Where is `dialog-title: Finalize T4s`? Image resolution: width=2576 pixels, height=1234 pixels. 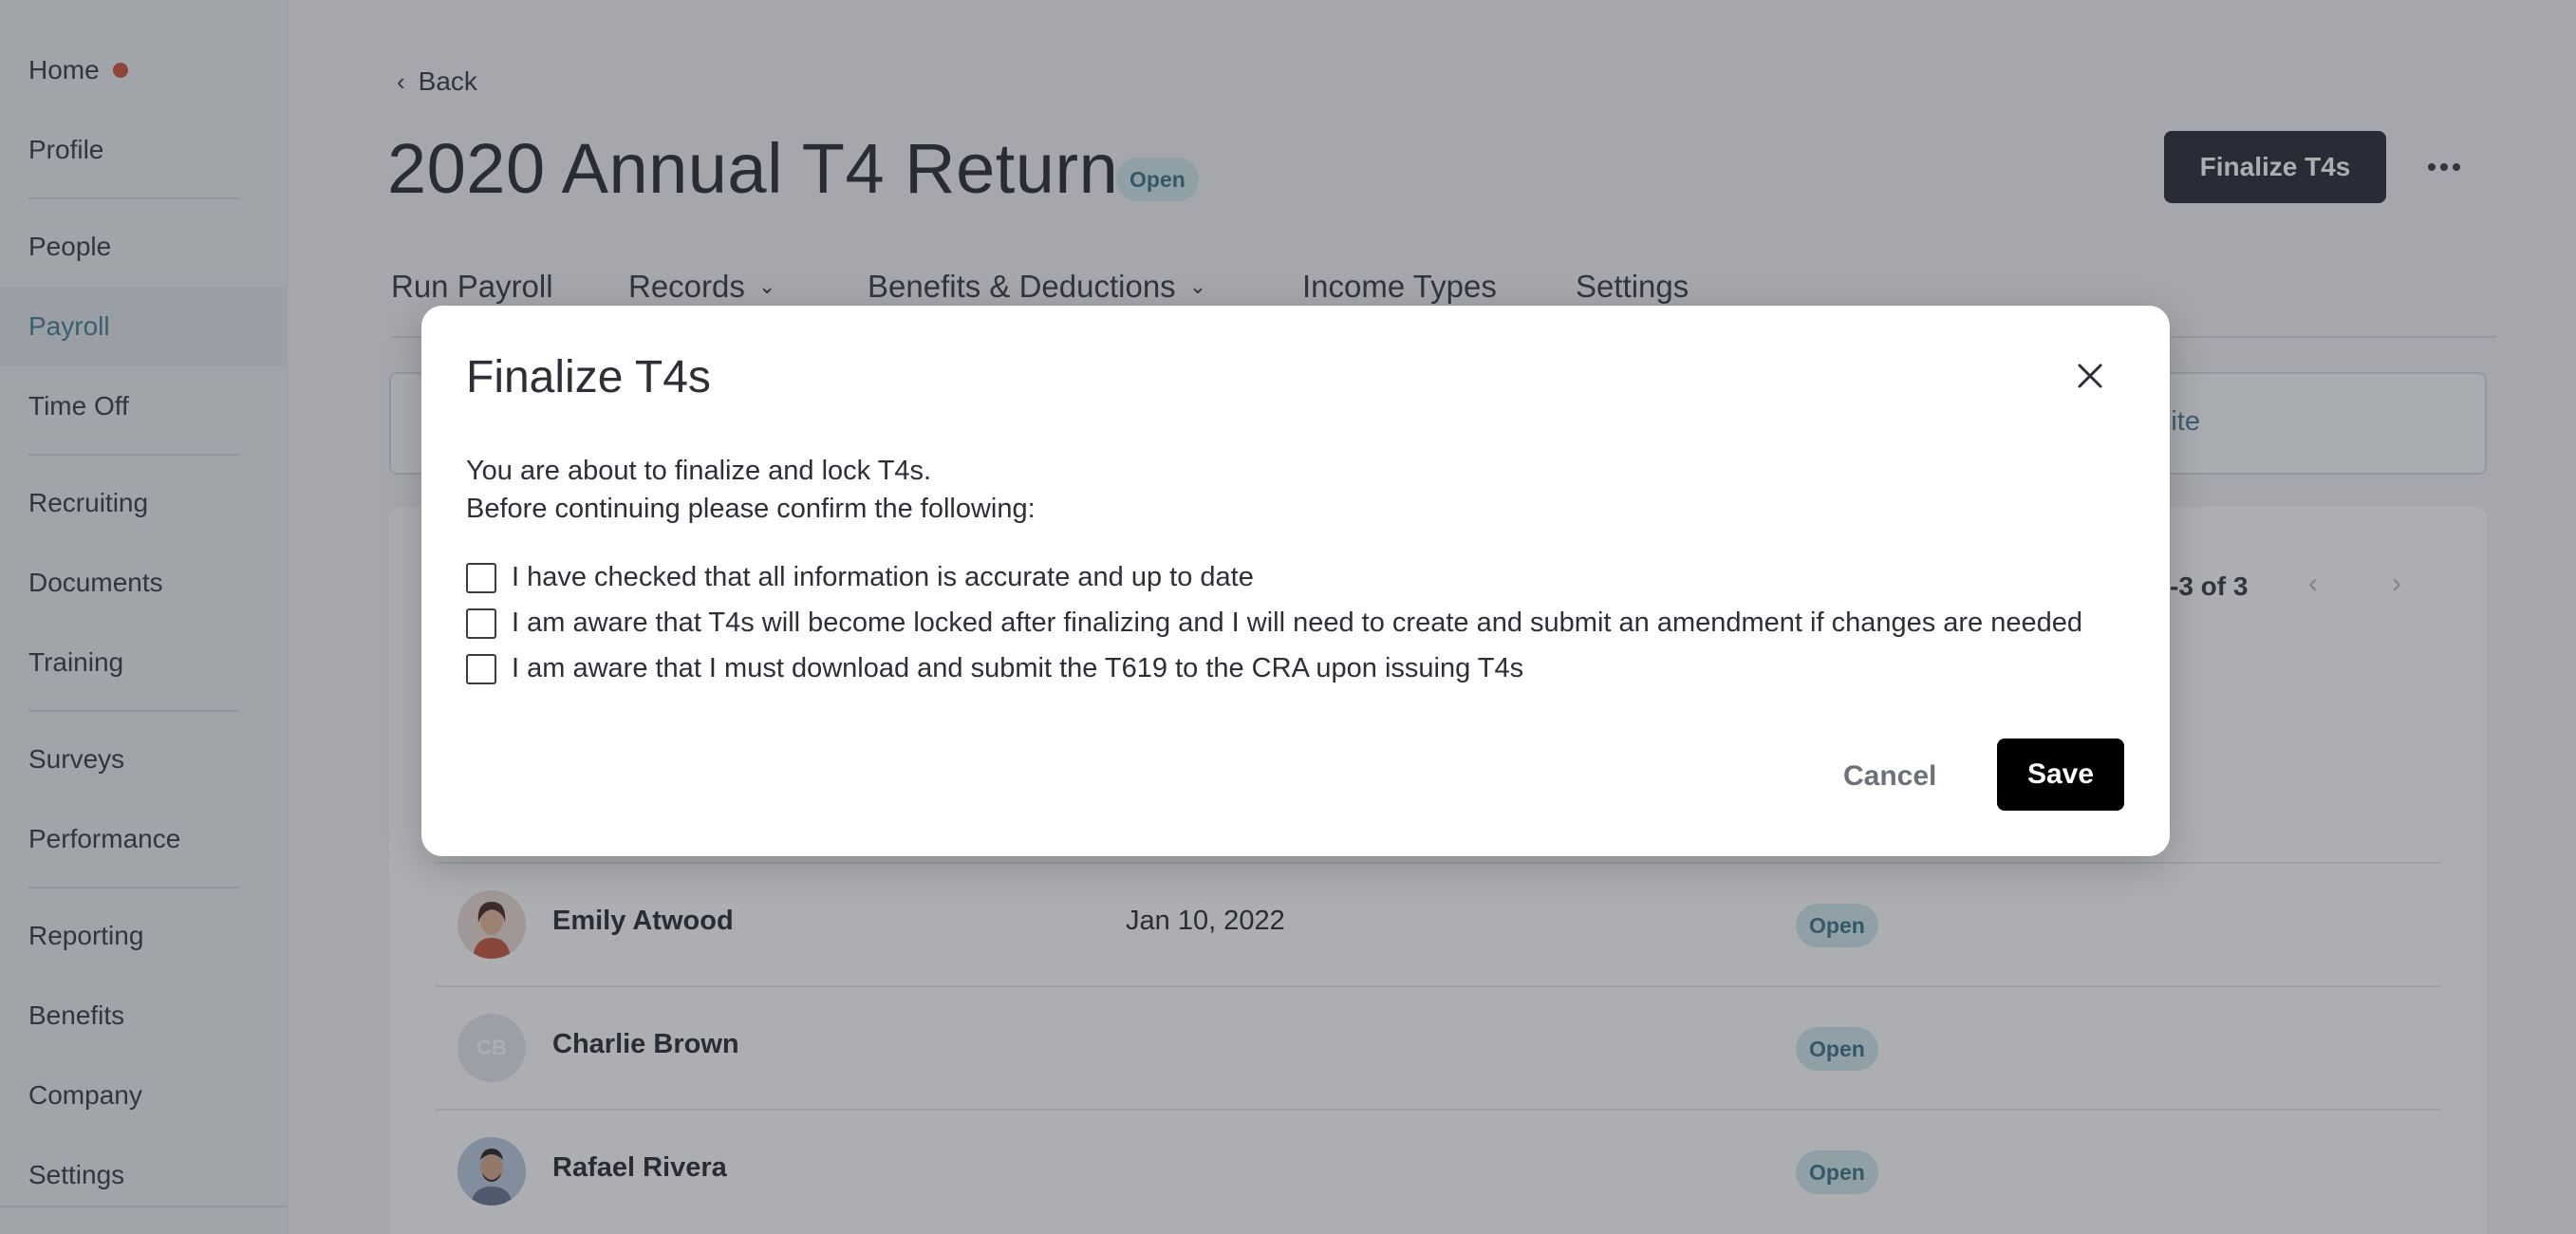 dialog-title: Finalize T4s is located at coordinates (589, 377).